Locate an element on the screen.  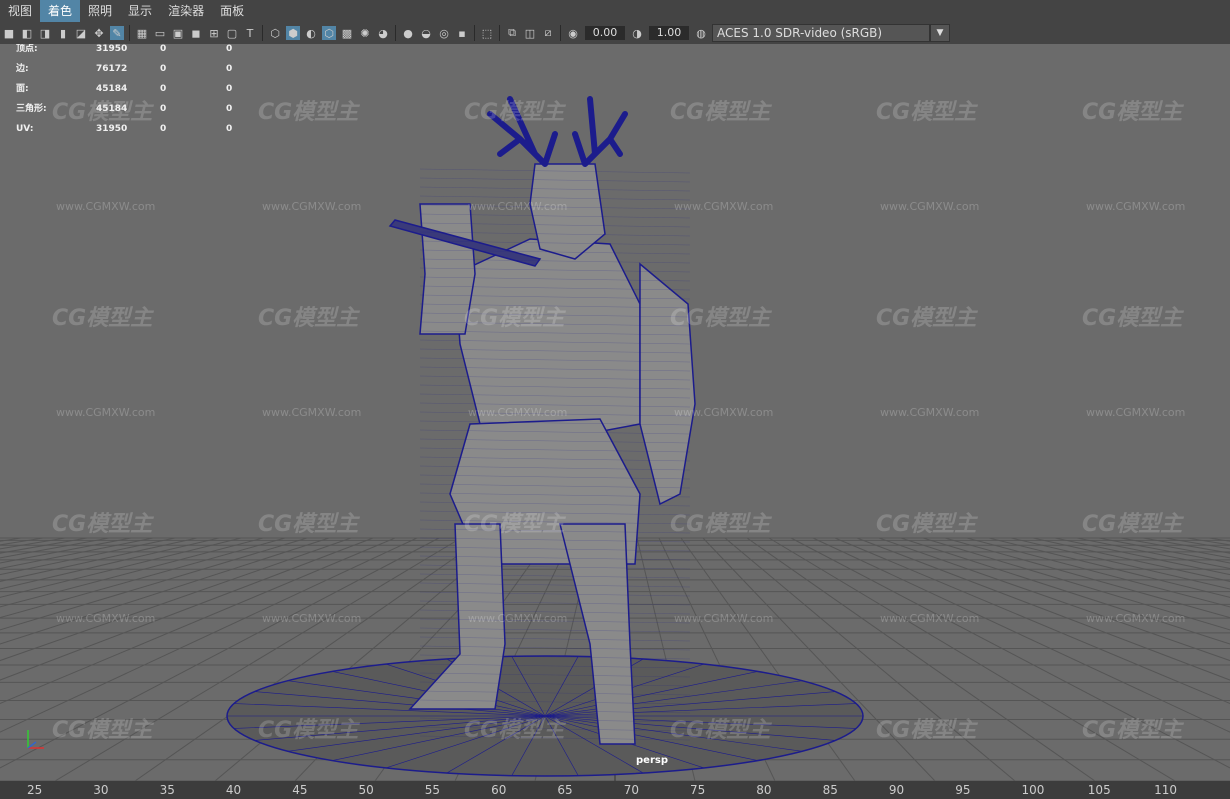
hud-value: 45184 is located at coordinates (112, 109).